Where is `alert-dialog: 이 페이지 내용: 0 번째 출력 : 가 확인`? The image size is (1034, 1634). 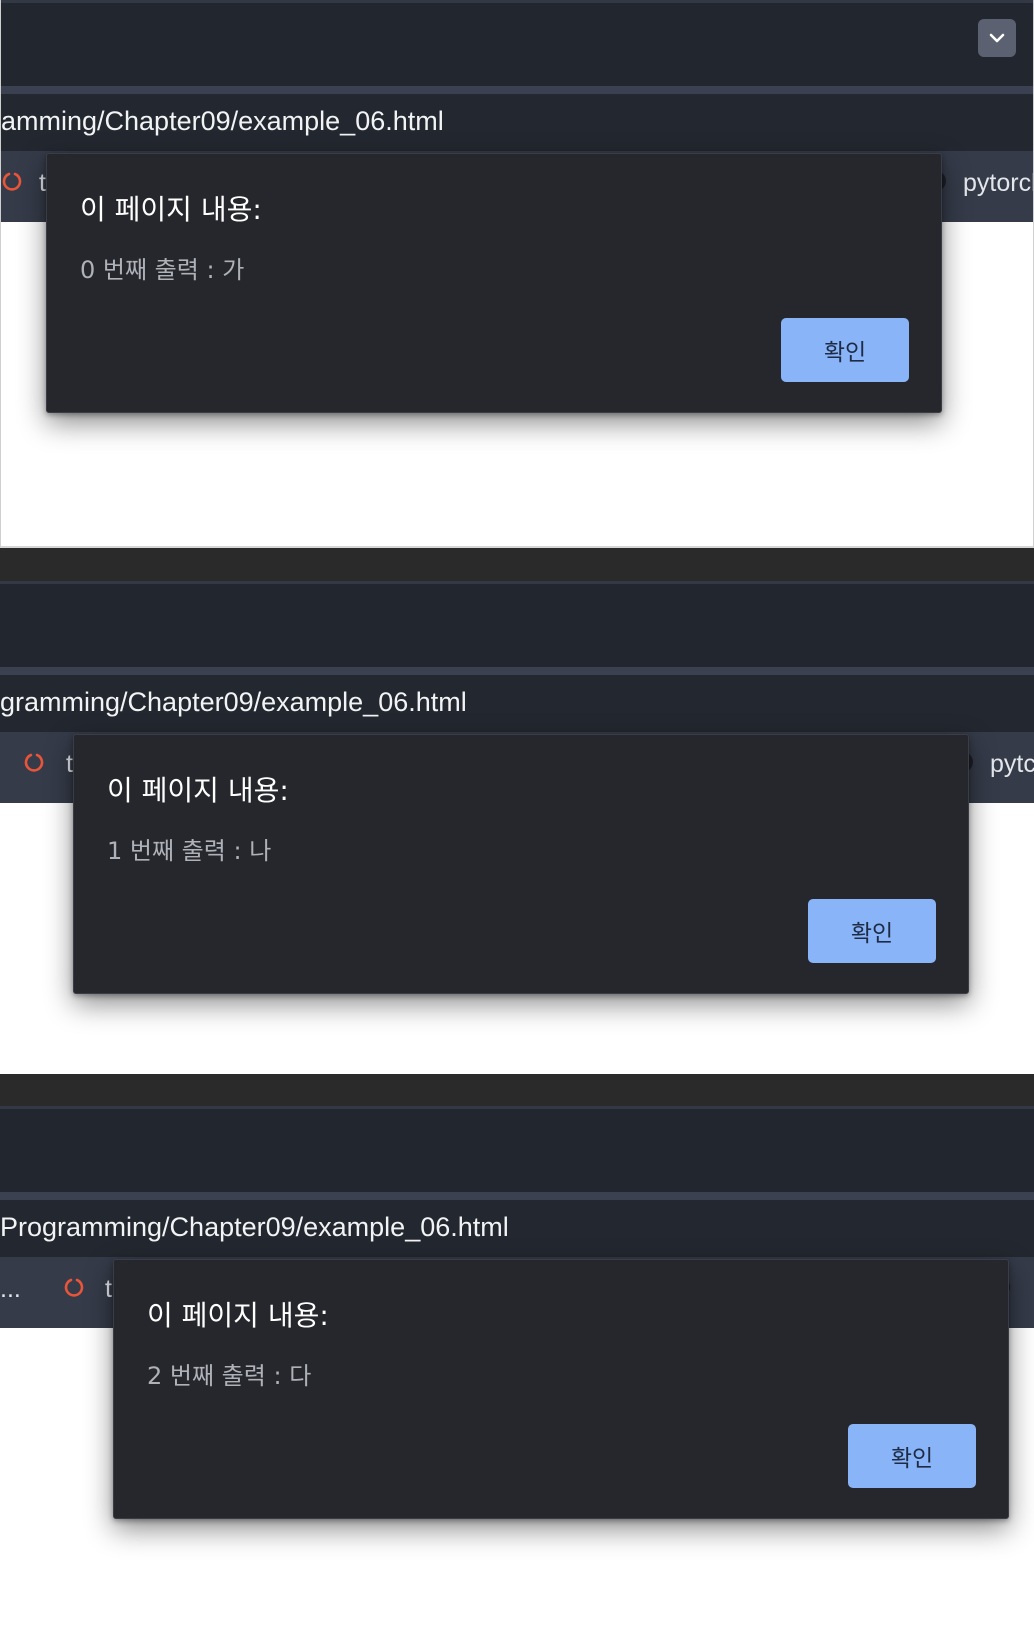
alert-dialog: 이 페이지 내용: 0 번째 출력 : 가 확인 is located at coordinates (494, 283).